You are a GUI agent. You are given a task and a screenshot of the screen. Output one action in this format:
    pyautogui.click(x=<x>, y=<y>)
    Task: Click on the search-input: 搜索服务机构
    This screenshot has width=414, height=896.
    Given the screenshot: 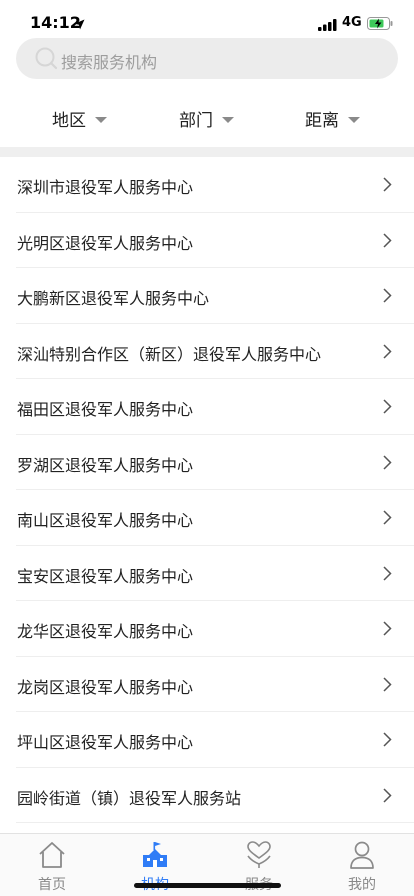 What is the action you would take?
    pyautogui.click(x=207, y=58)
    